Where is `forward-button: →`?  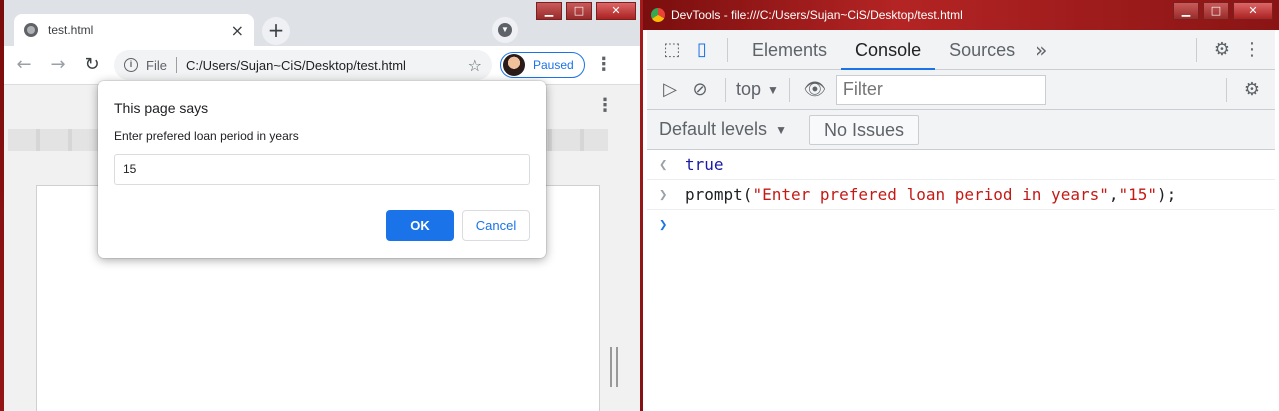
forward-button: → is located at coordinates (58, 65).